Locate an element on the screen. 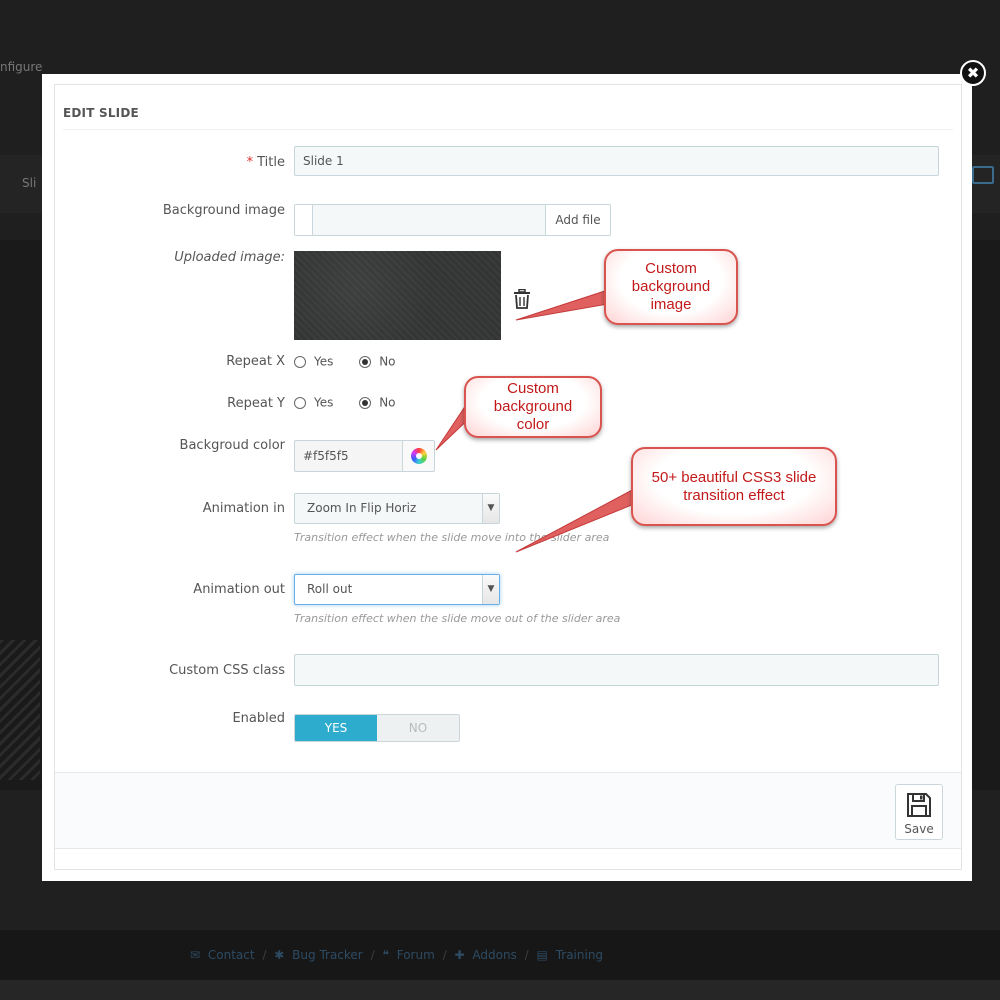 The image size is (1000, 1000). enabled-toggle: YES NO is located at coordinates (377, 728).